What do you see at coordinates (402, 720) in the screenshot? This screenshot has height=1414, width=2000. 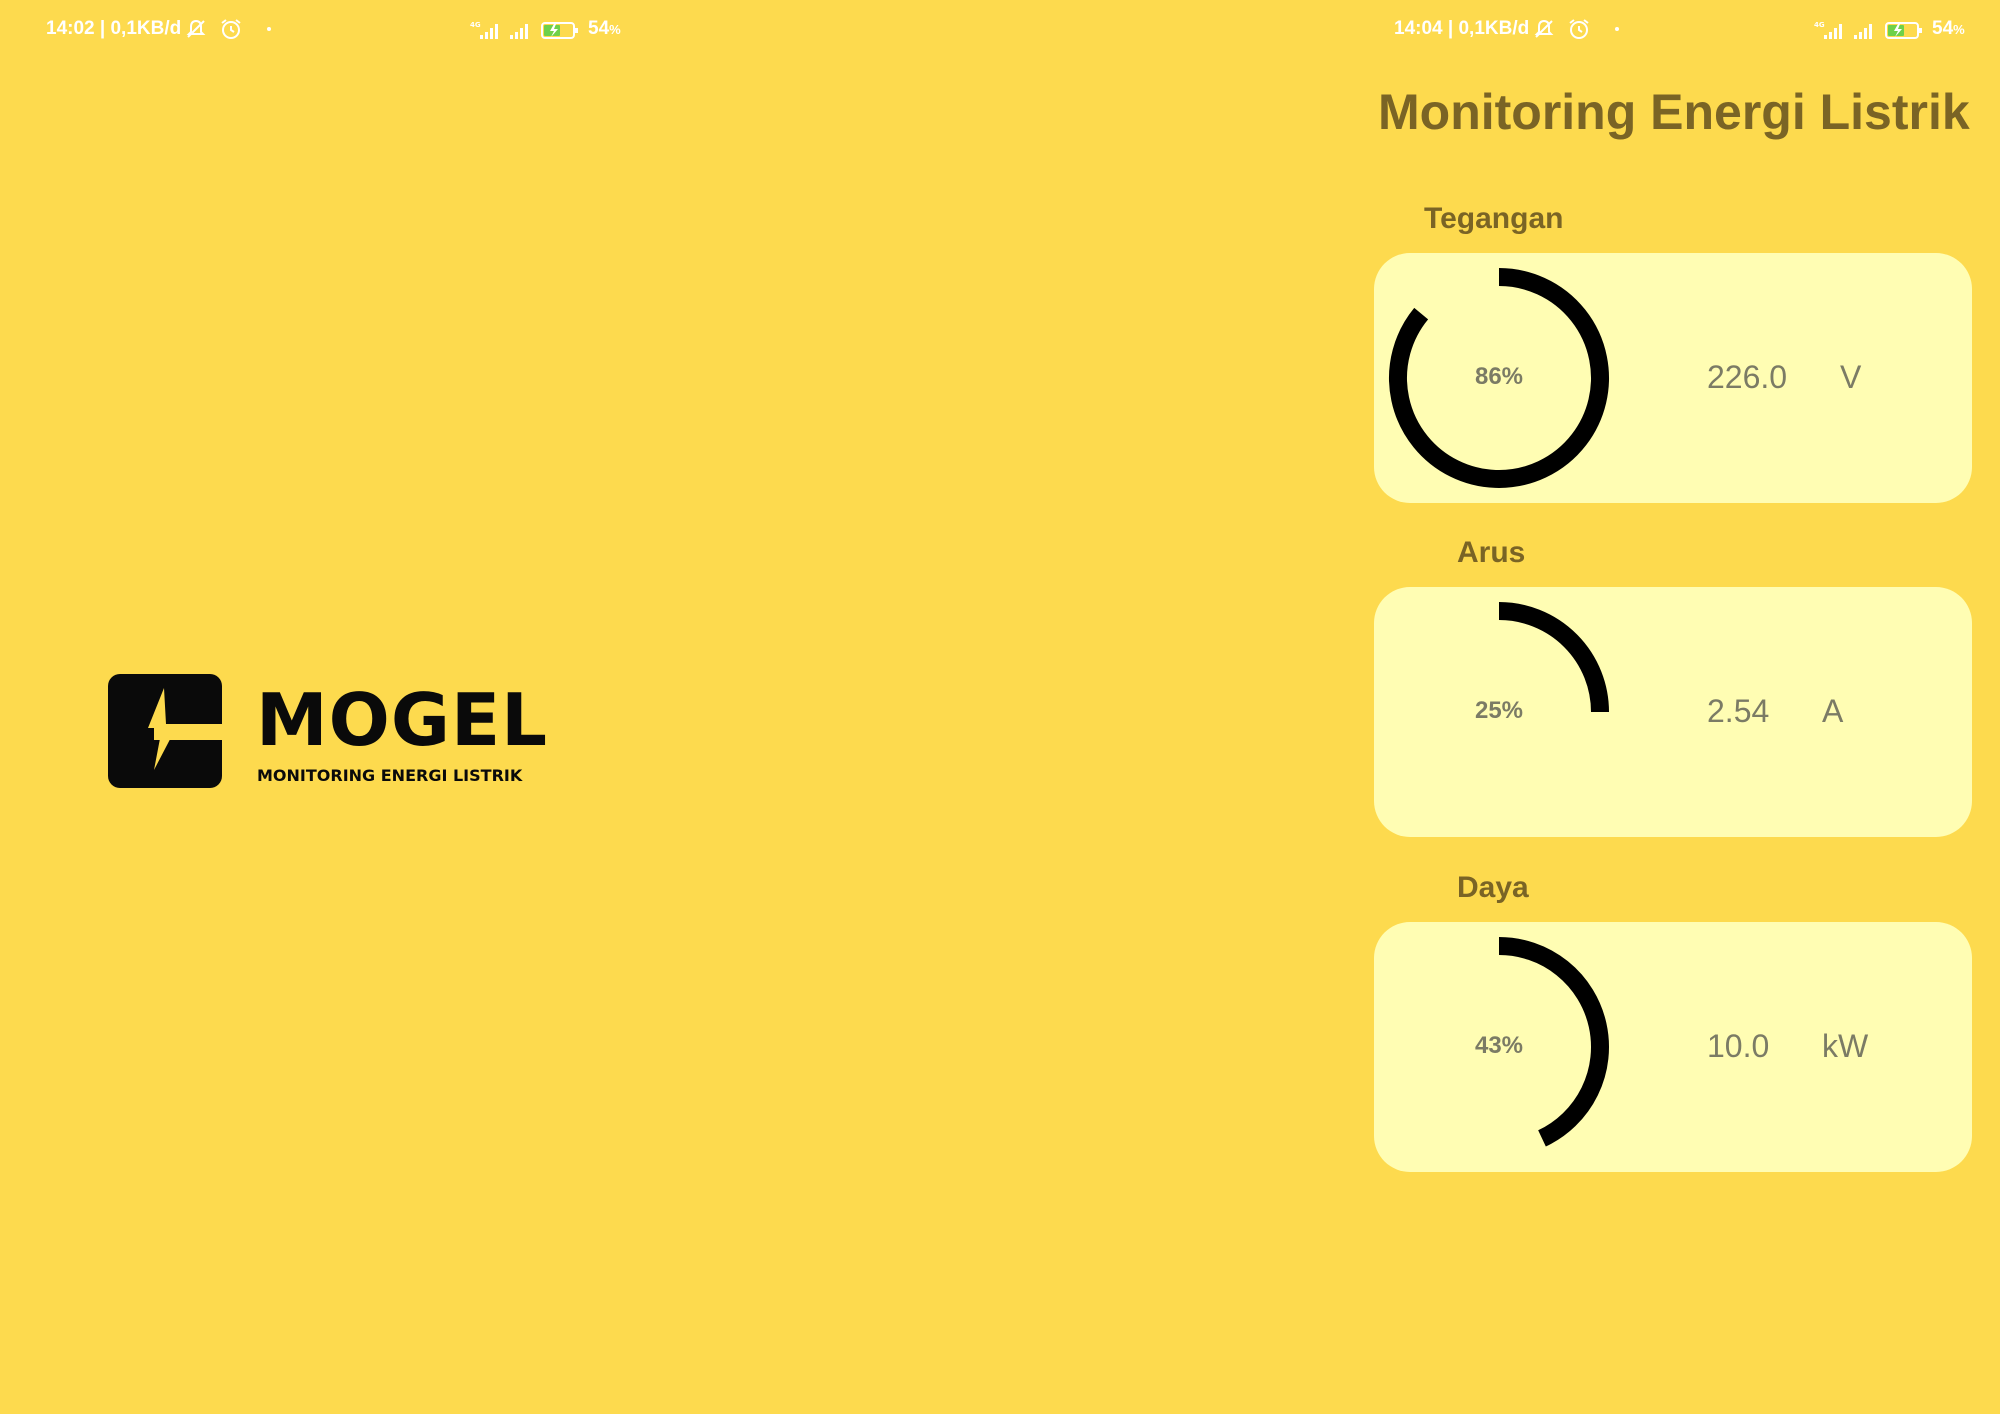 I see `logo-title: MOGEL` at bounding box center [402, 720].